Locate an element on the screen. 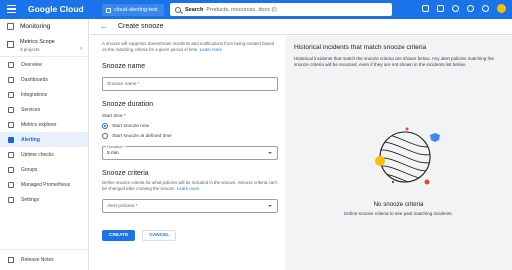  chevron-right-icon: › is located at coordinates (81, 49).